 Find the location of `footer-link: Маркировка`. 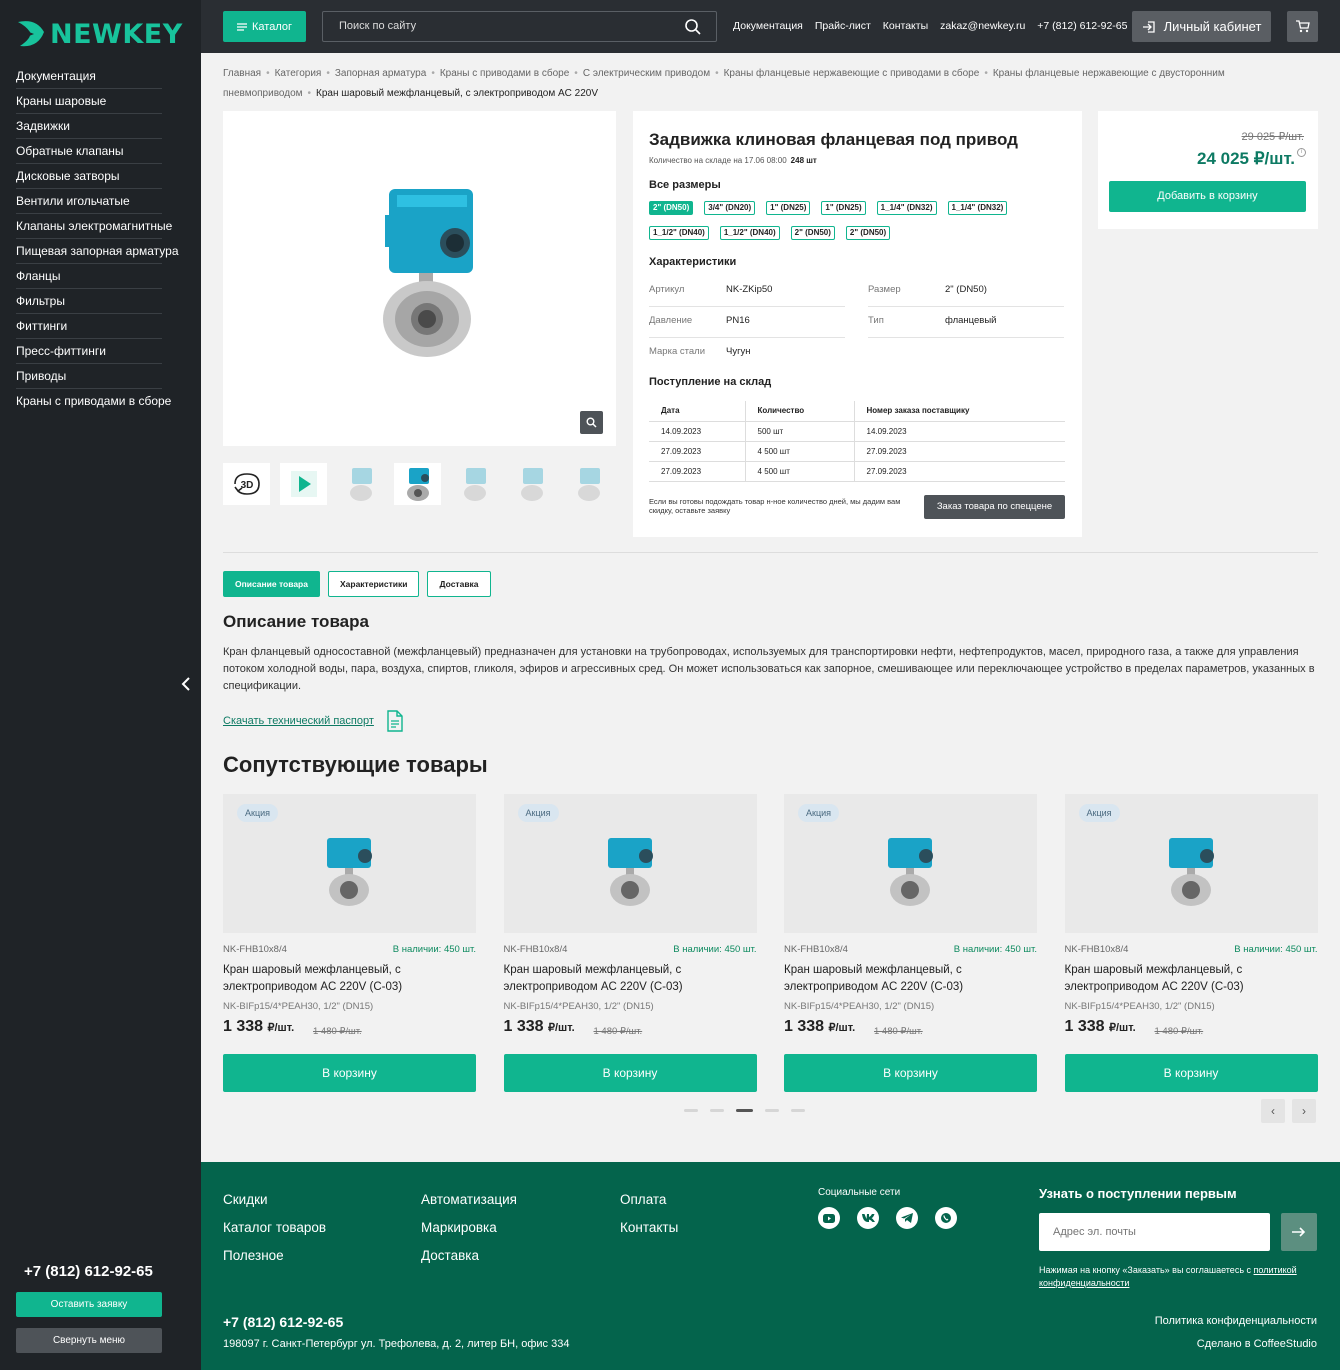

footer-link: Маркировка is located at coordinates (469, 1228).